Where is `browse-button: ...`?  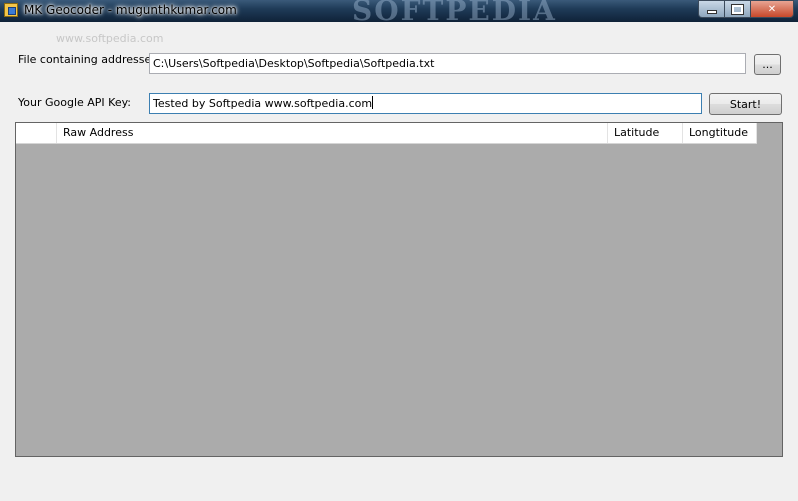 browse-button: ... is located at coordinates (767, 64).